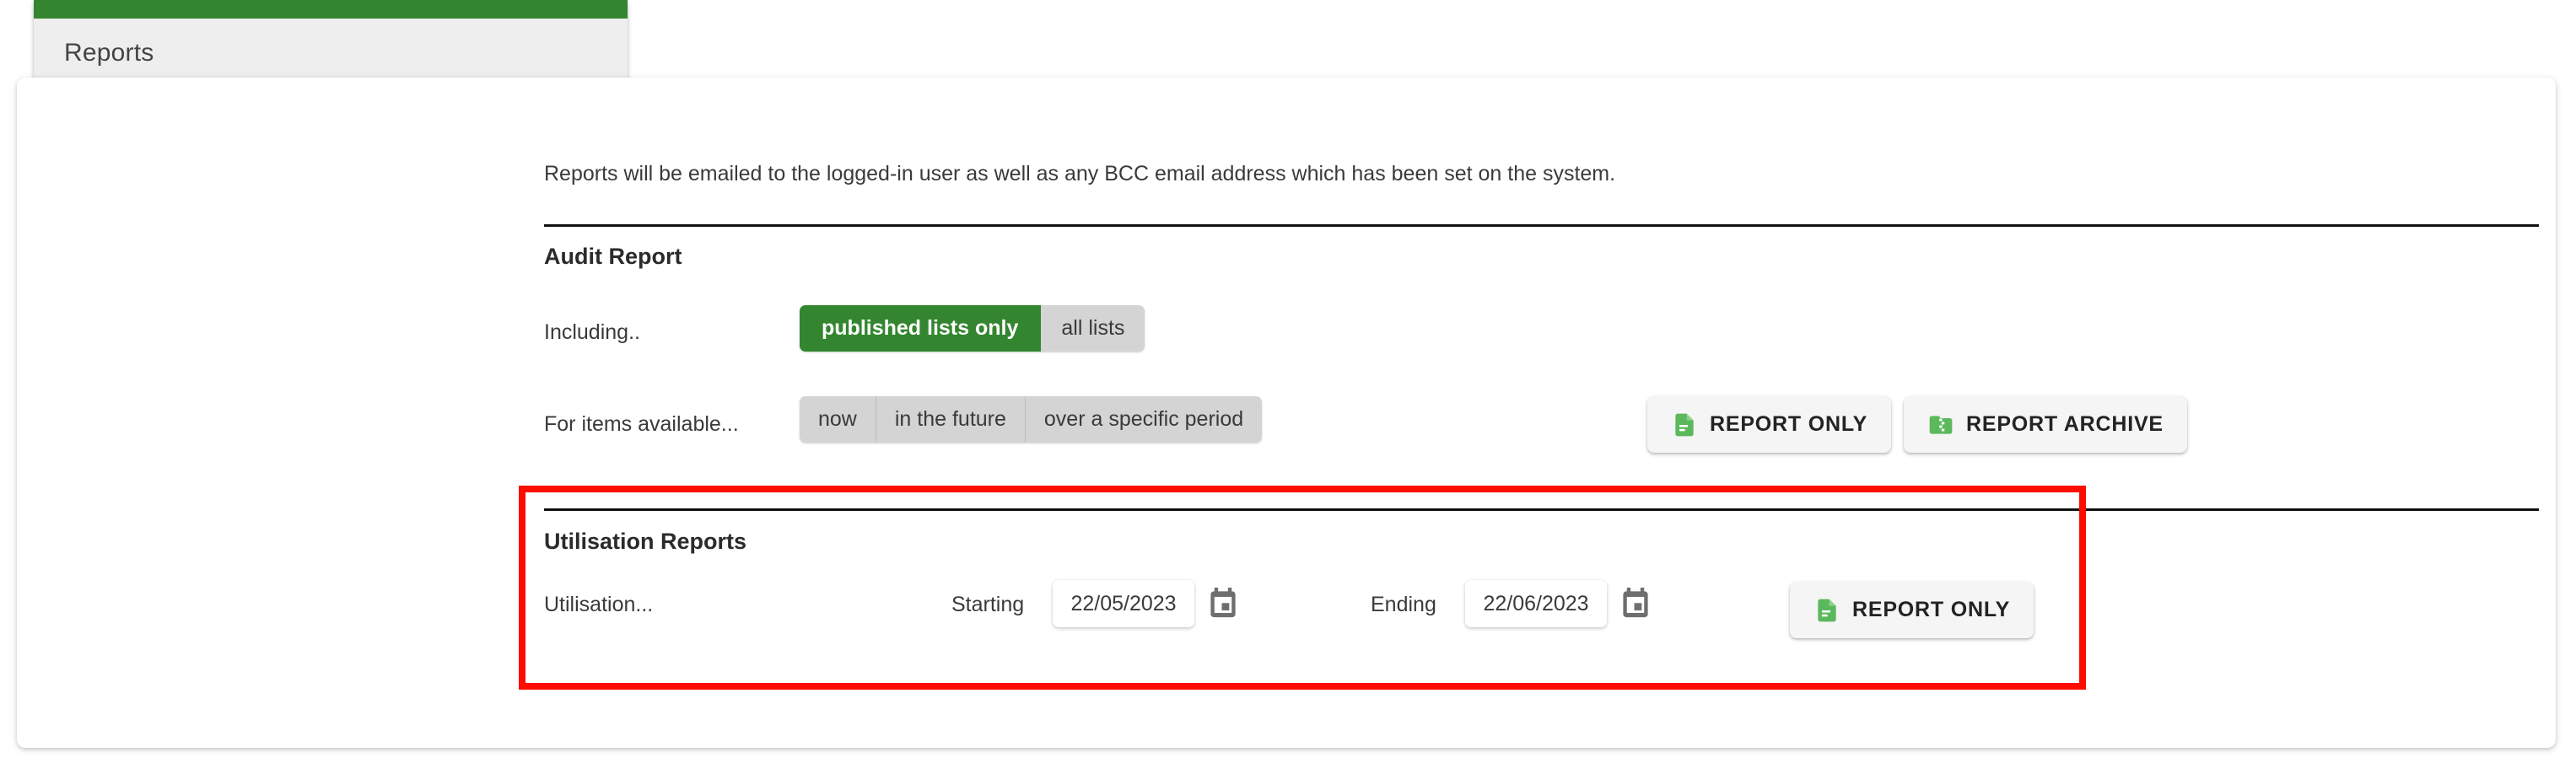  I want to click on folder-zip-icon, so click(1941, 424).